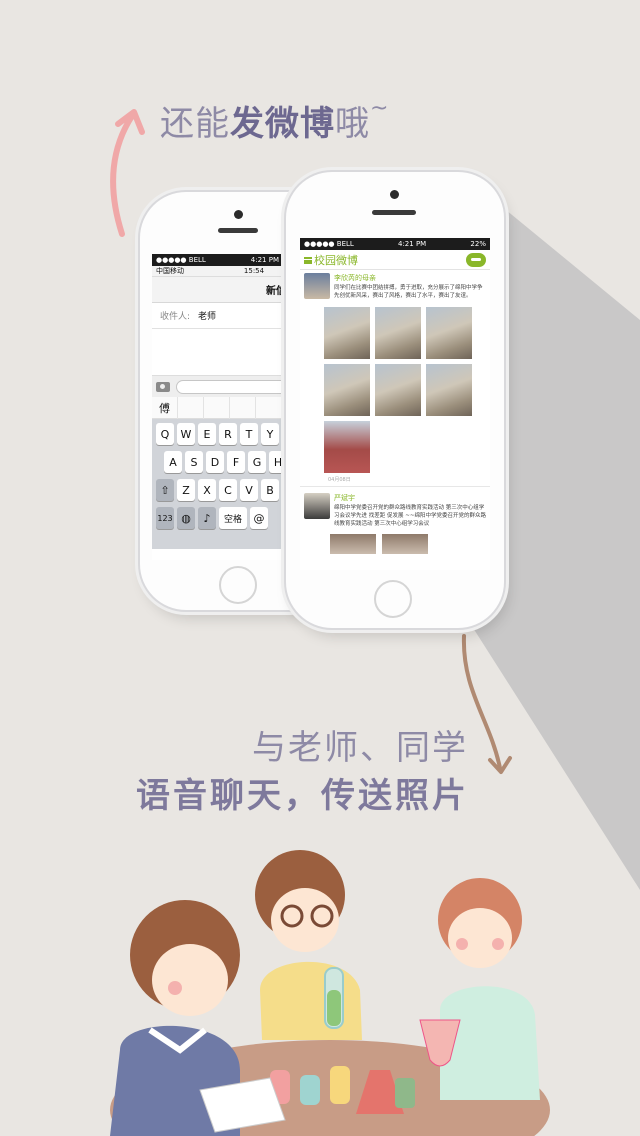 This screenshot has width=640, height=1136. Describe the element at coordinates (410, 498) in the screenshot. I see `post-author: 严斌宇` at that location.